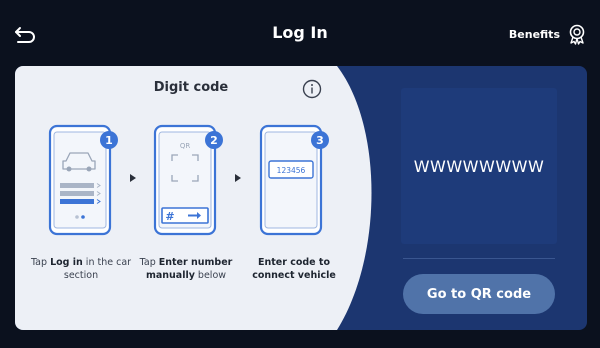  Describe the element at coordinates (210, 275) in the screenshot. I see `caption-text: below` at that location.